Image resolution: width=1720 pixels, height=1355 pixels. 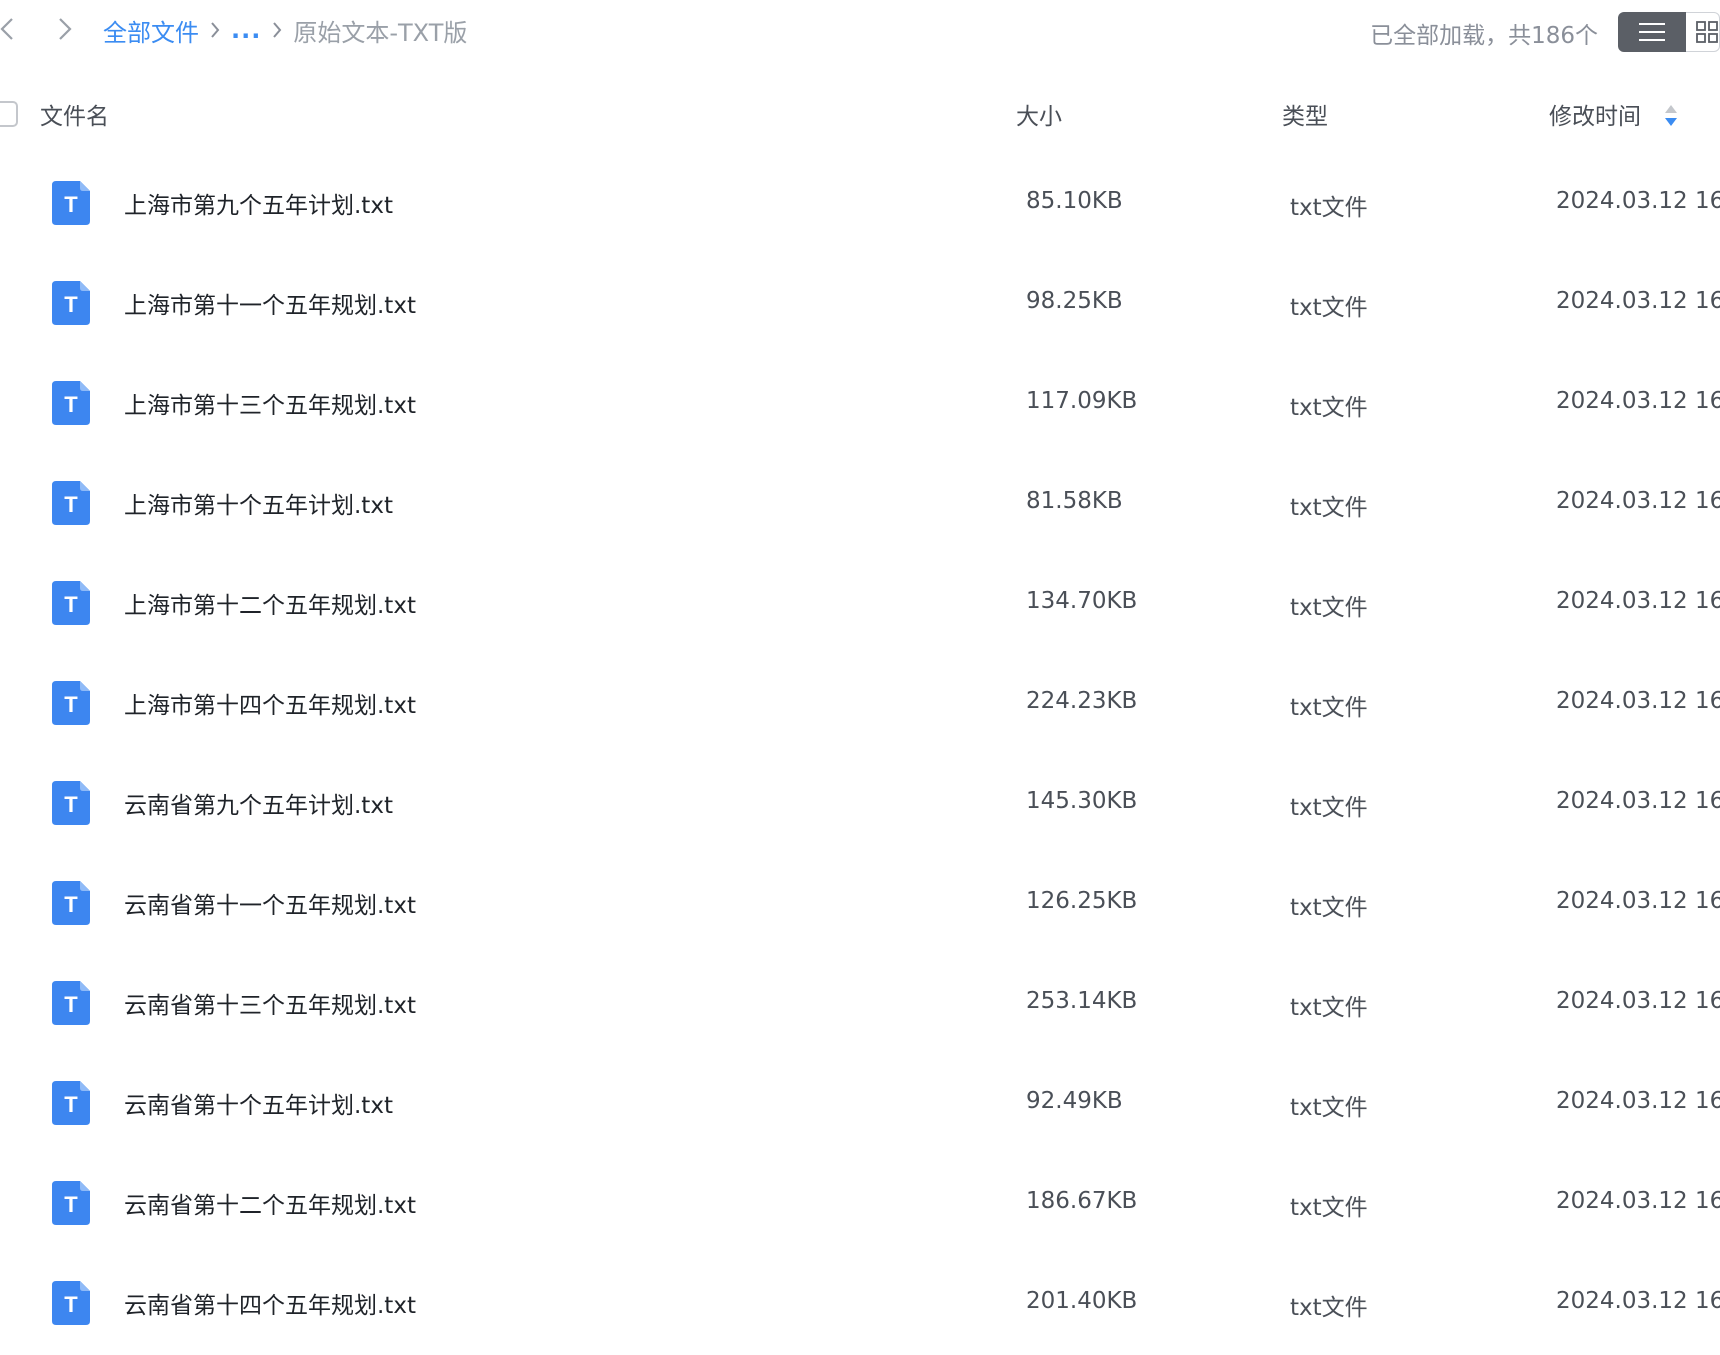 I want to click on file-name: 云南省第十个五年计划.txt, so click(x=258, y=1103).